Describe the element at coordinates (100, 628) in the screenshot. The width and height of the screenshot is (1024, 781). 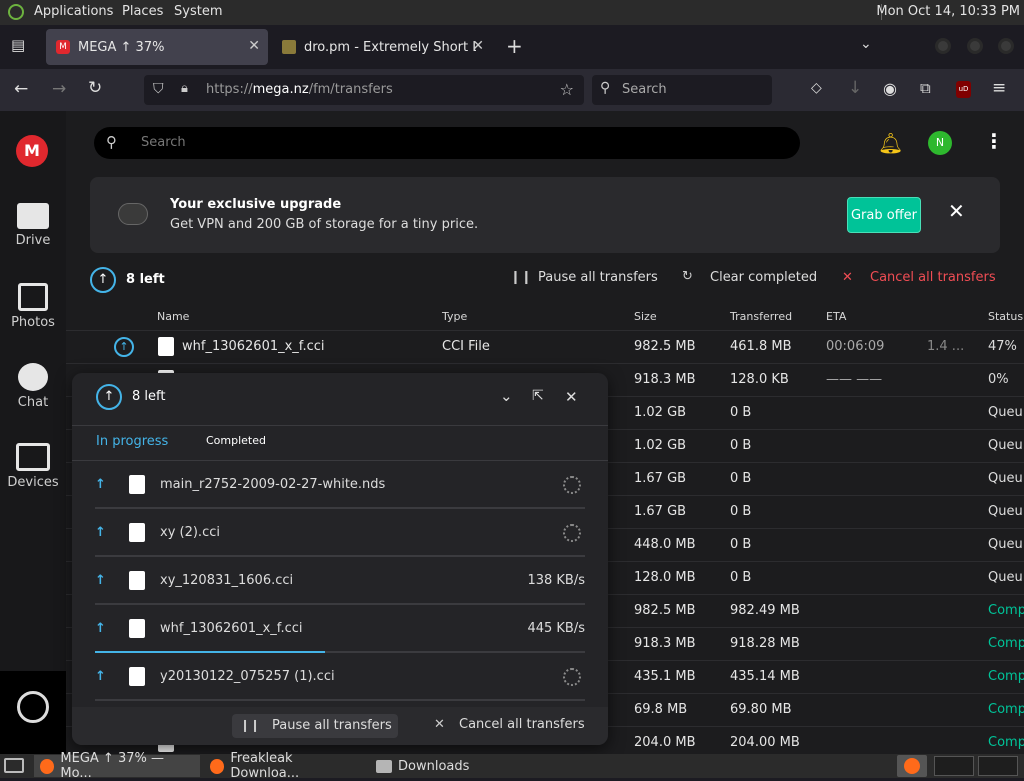
I see `upload-arrow-icon: ↑` at that location.